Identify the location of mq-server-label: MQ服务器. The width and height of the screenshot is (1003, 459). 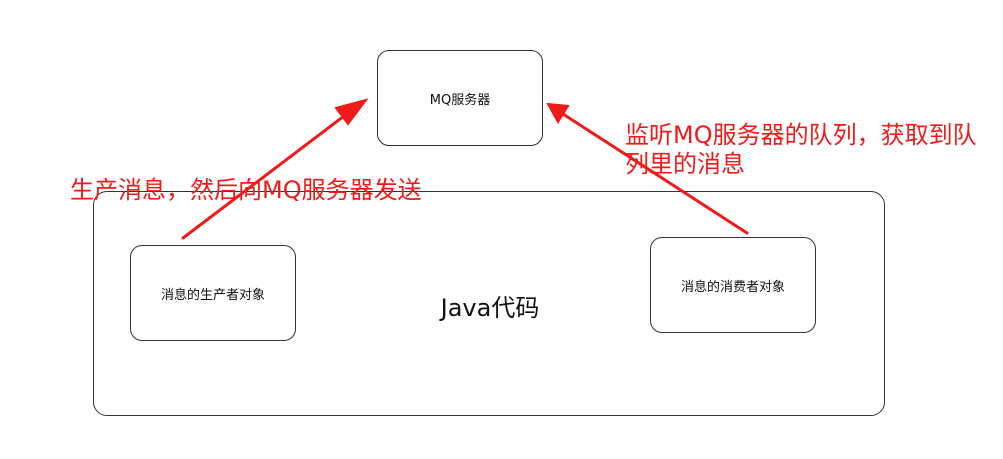
(460, 100).